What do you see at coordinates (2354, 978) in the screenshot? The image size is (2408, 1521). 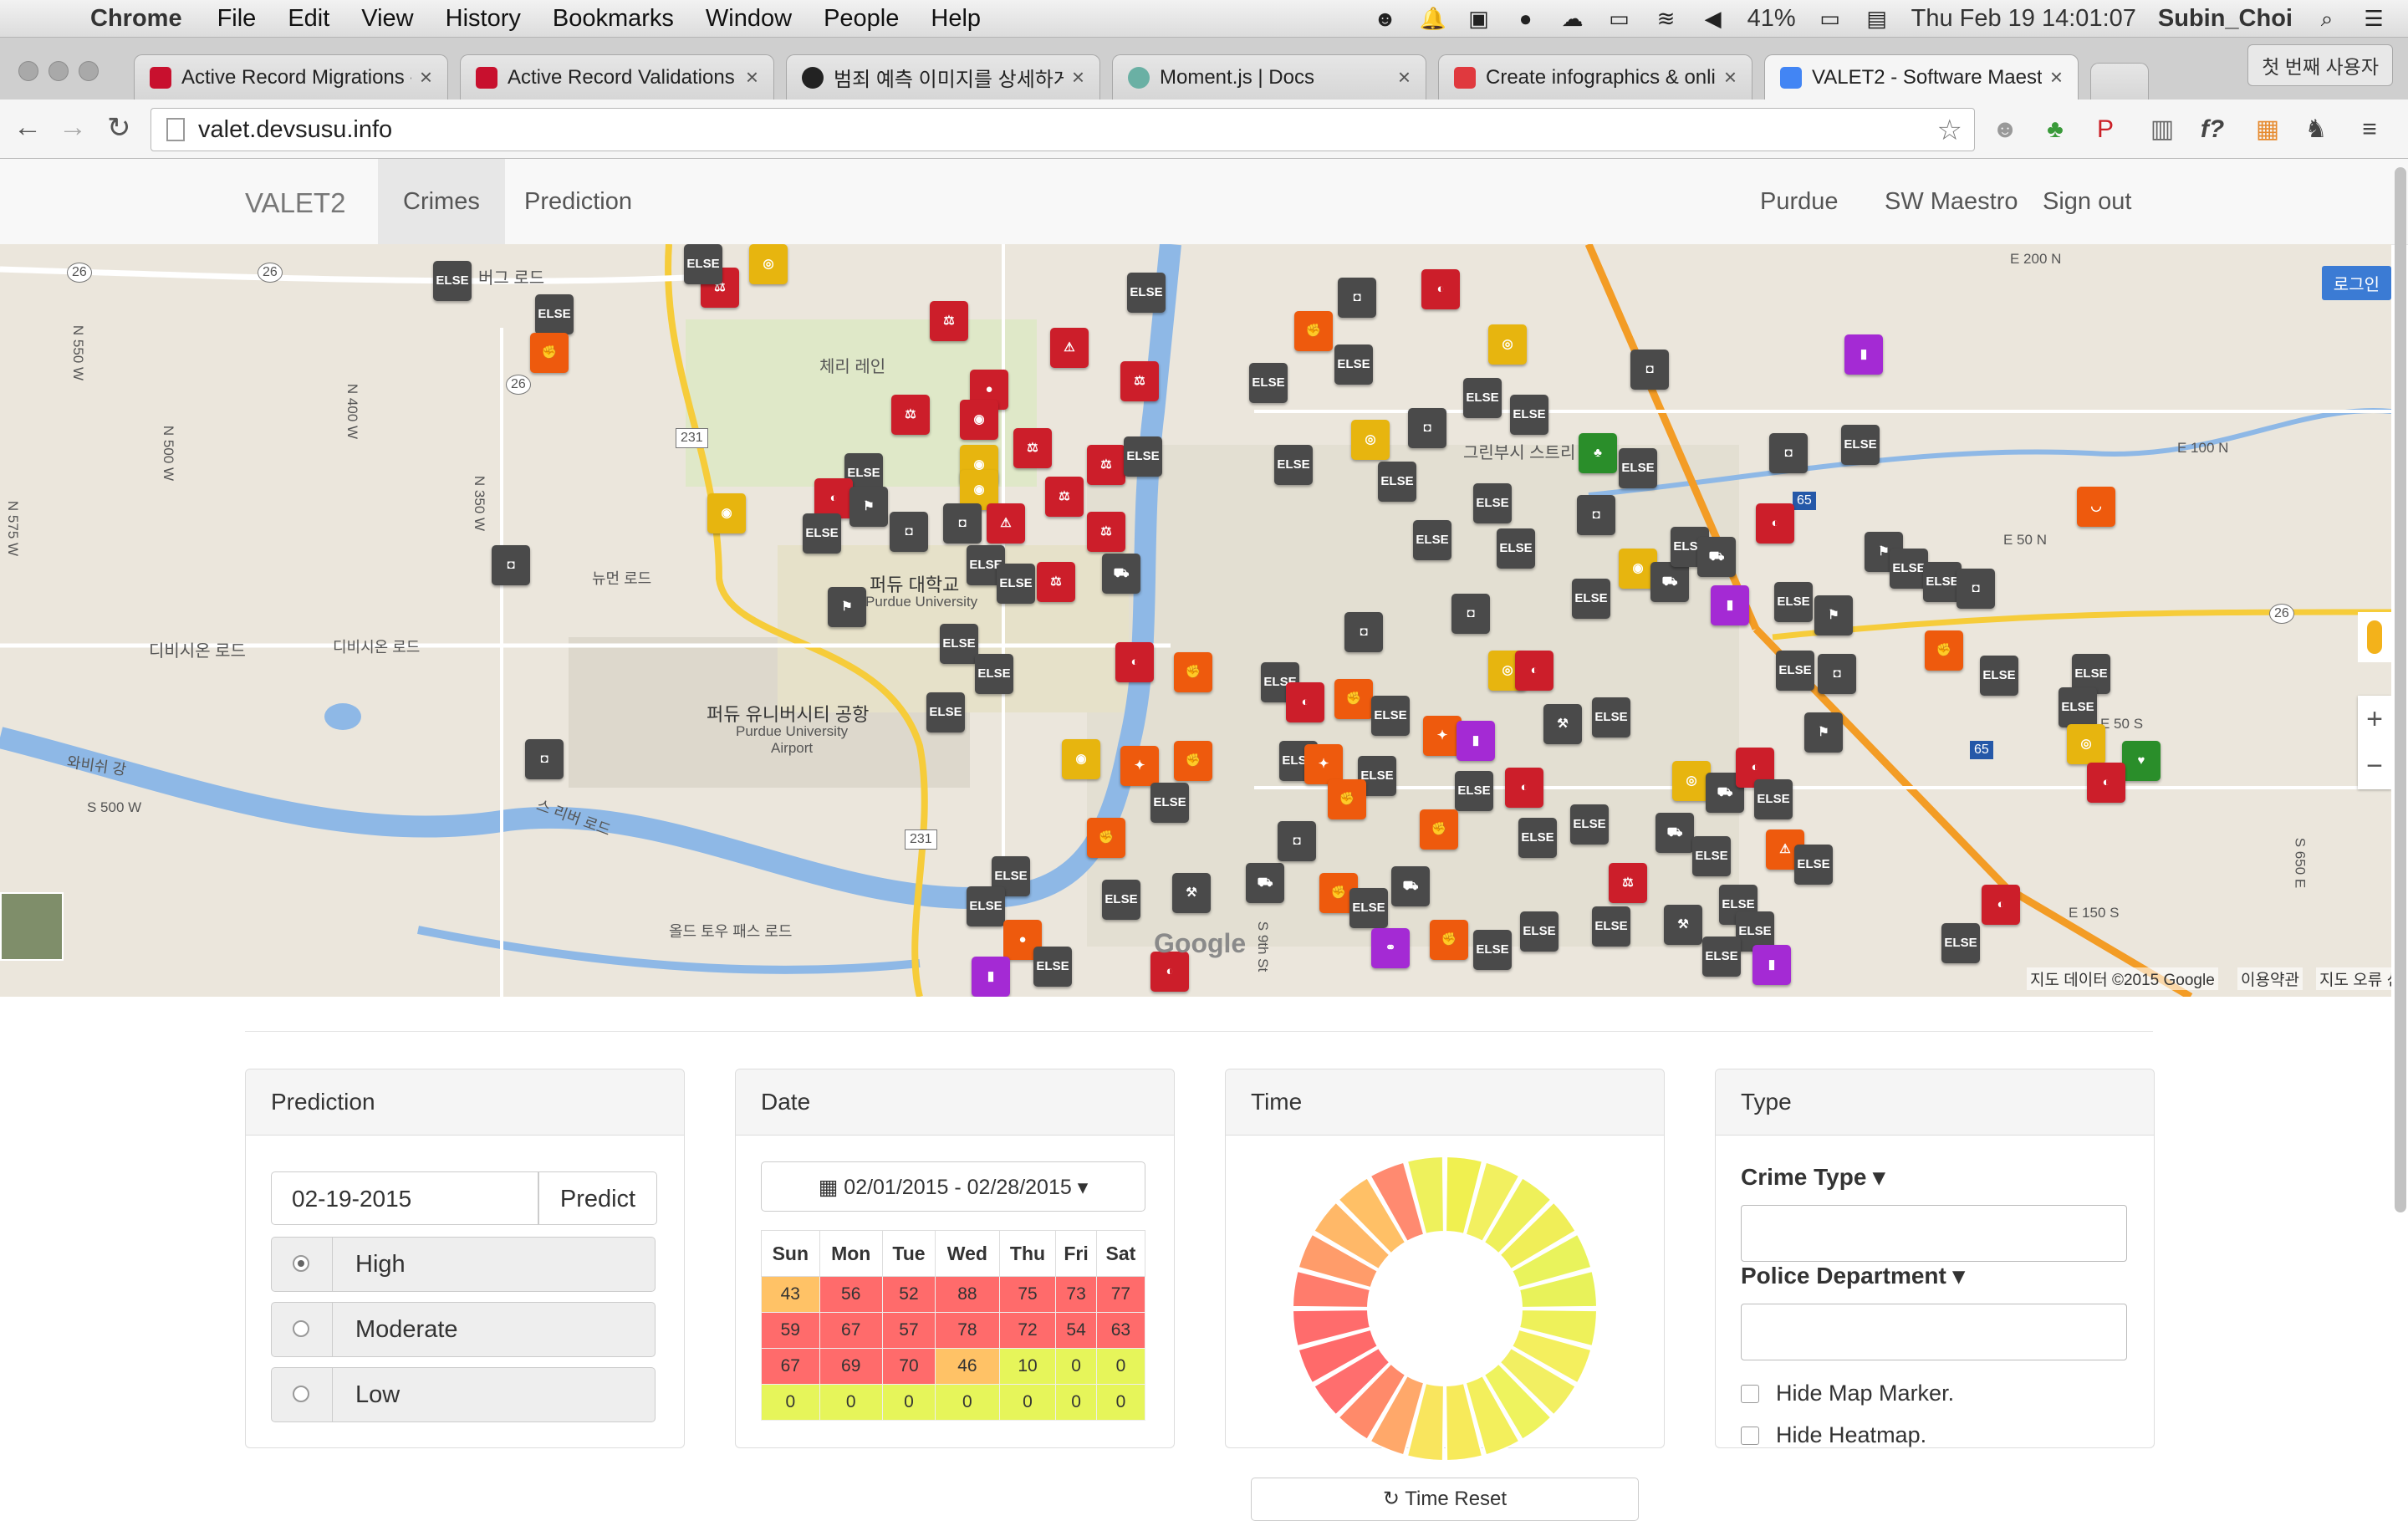 I see `map-report-link: 지도 오류 신고` at bounding box center [2354, 978].